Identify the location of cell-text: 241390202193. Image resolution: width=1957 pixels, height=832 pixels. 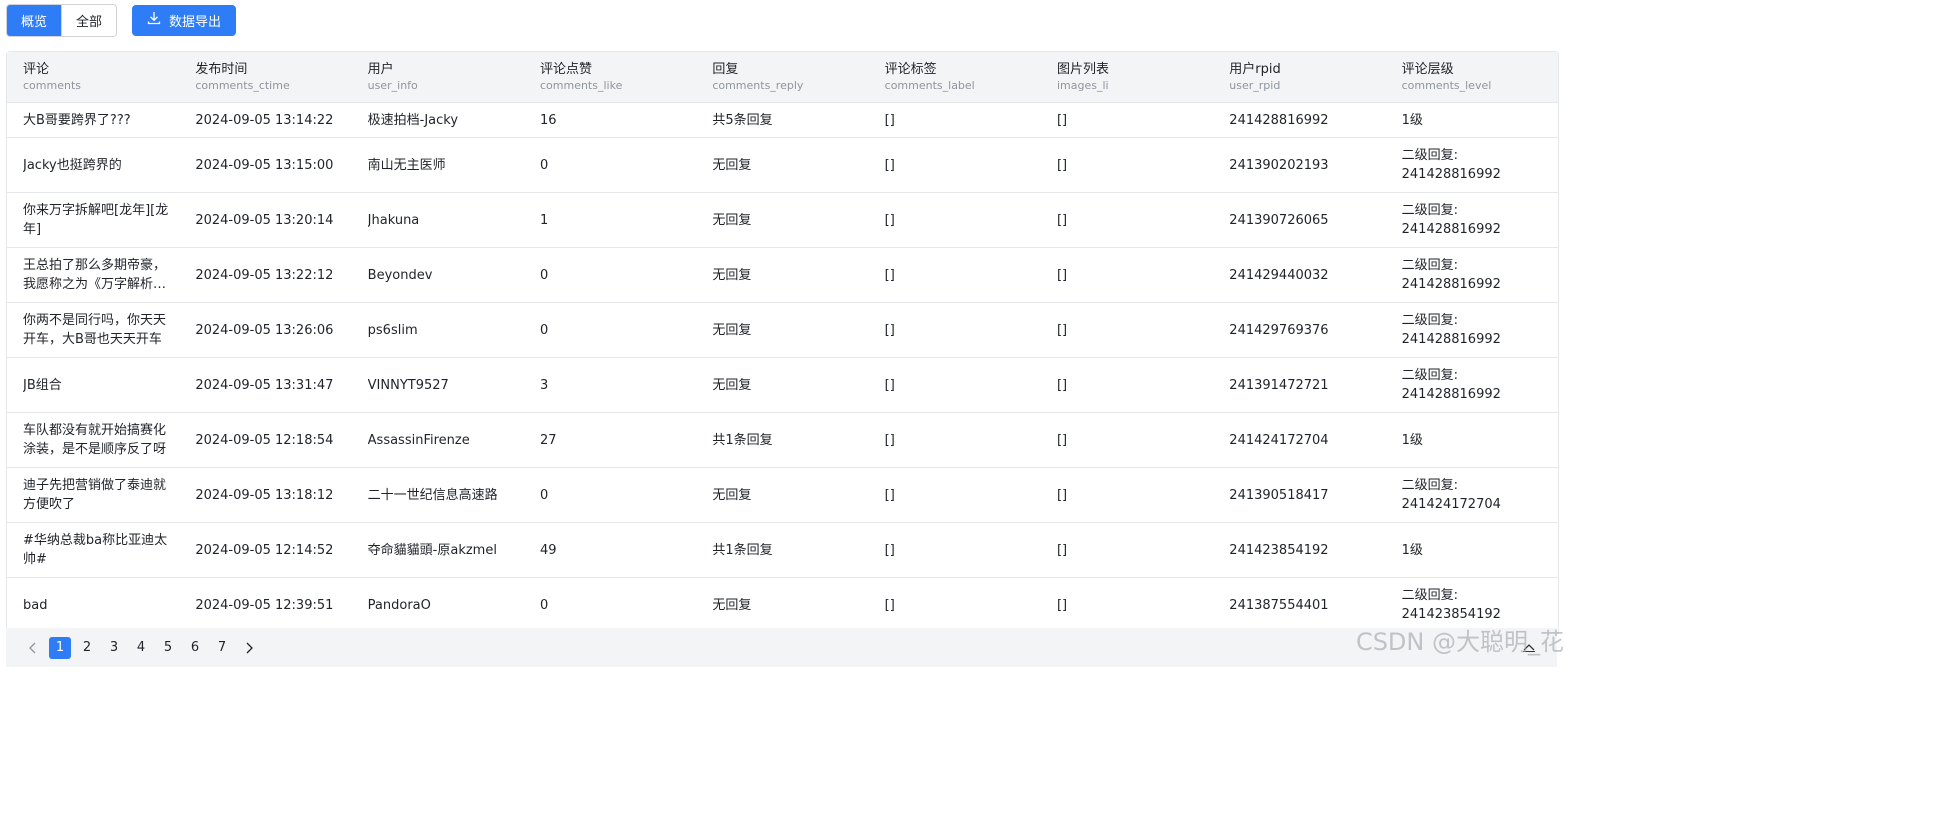
(1279, 165).